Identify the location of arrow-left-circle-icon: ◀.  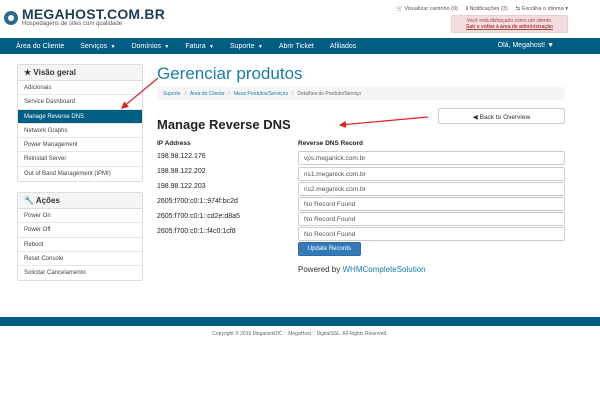
(475, 117).